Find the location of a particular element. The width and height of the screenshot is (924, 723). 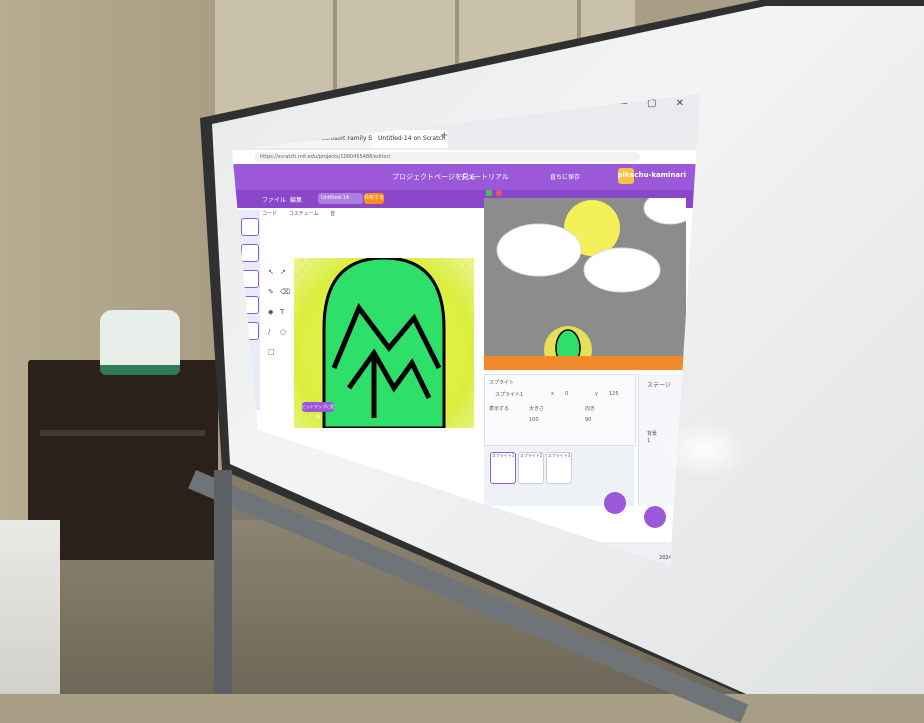

stand-leg is located at coordinates (223, 582).